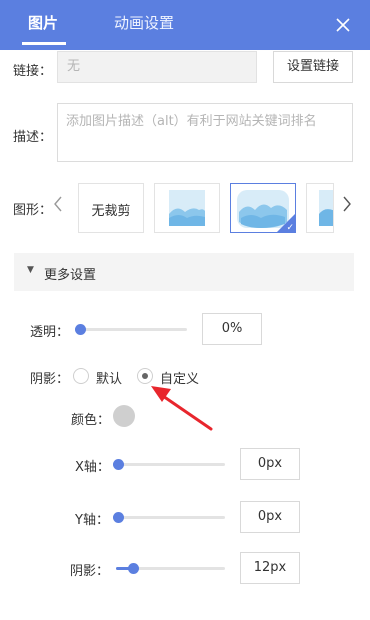 Image resolution: width=370 pixels, height=620 pixels. I want to click on shadow-default-radio, so click(81, 376).